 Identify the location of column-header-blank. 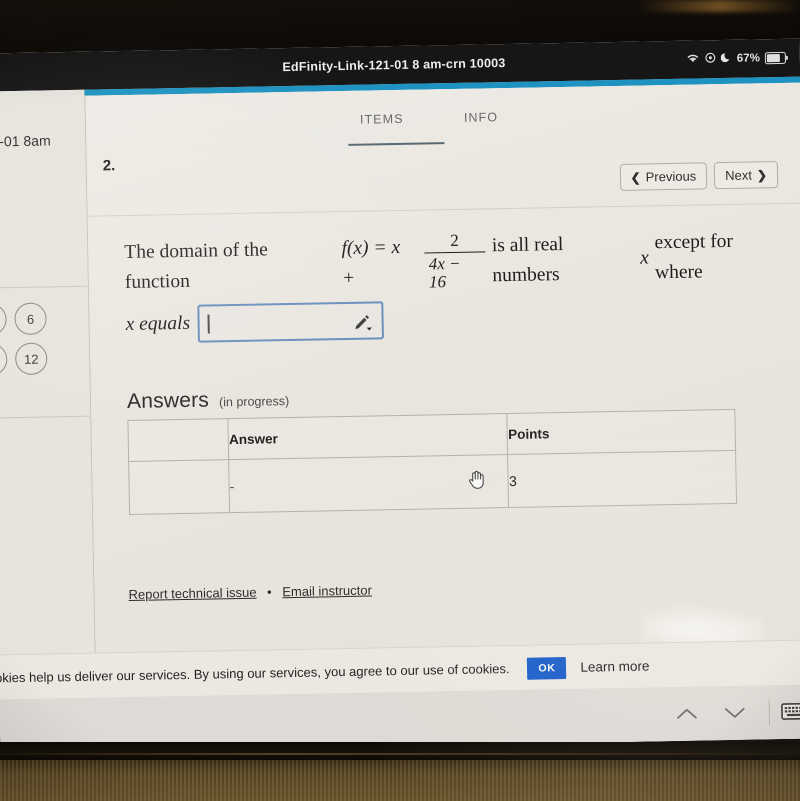
(178, 440).